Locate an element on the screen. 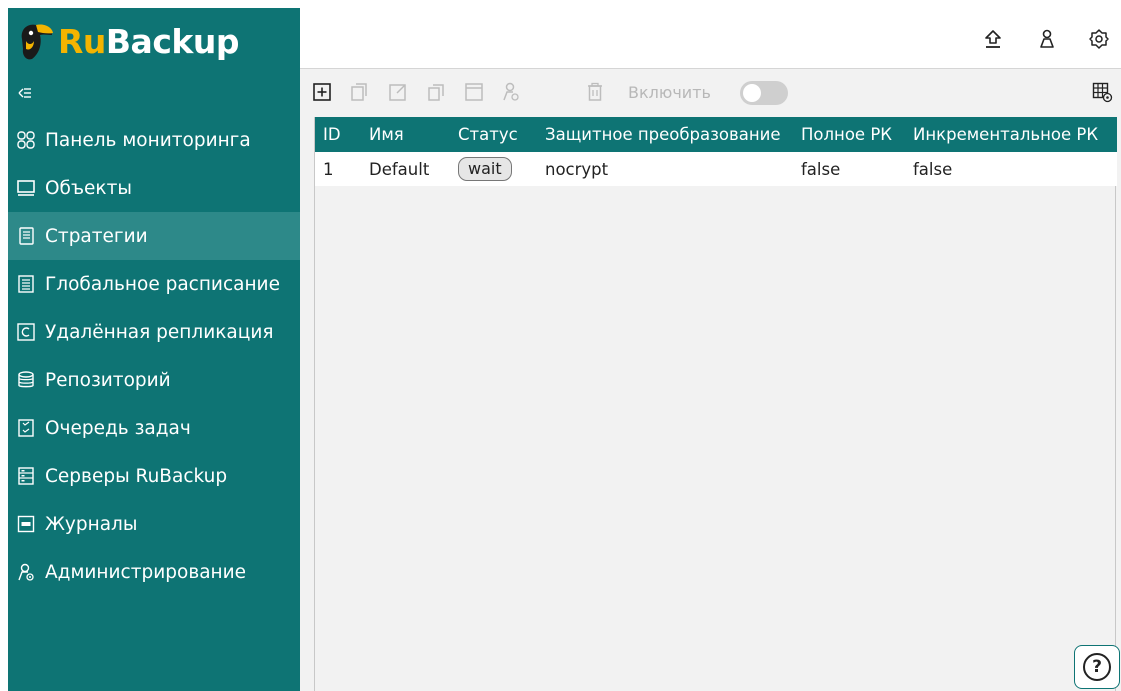 This screenshot has height=691, width=1121. column-header-id: ID is located at coordinates (338, 134).